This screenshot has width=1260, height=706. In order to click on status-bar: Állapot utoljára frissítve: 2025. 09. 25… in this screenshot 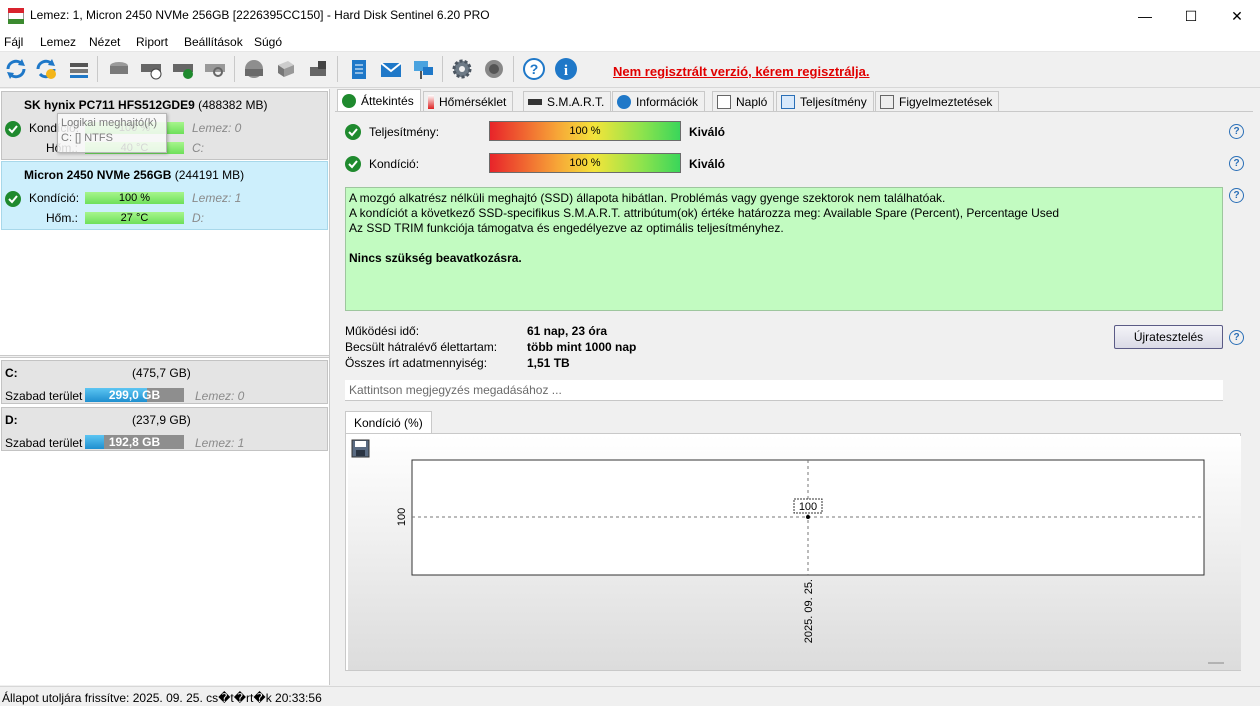, I will do `click(630, 696)`.